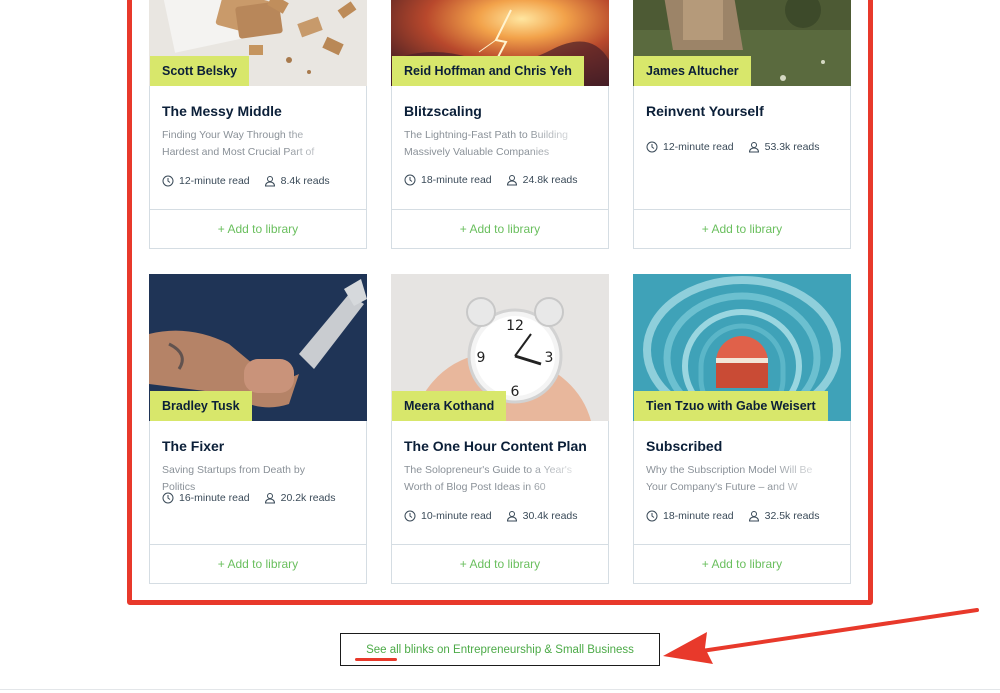  What do you see at coordinates (550, 516) in the screenshot?
I see `reads-count: 30.4k reads` at bounding box center [550, 516].